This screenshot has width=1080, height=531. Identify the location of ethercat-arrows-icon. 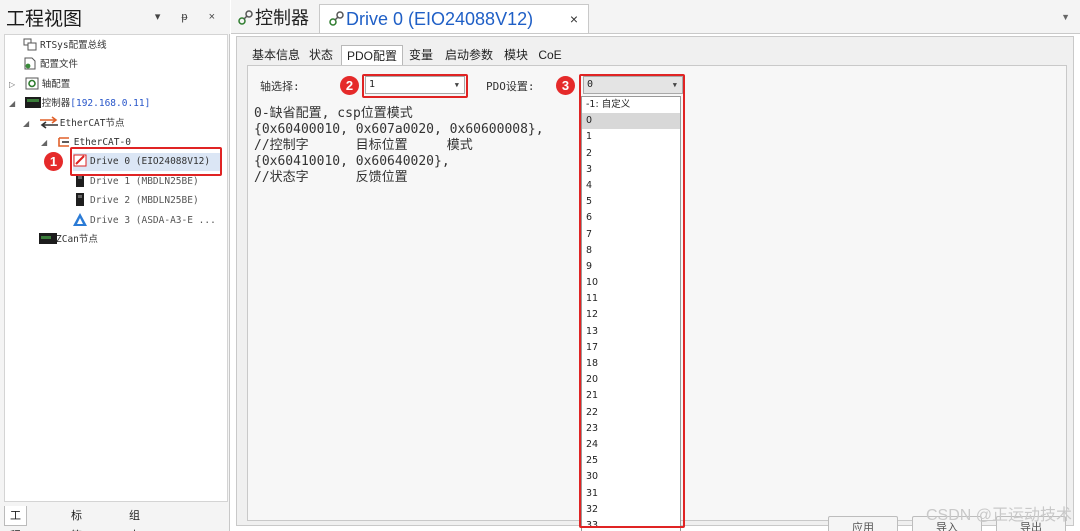
(48, 122).